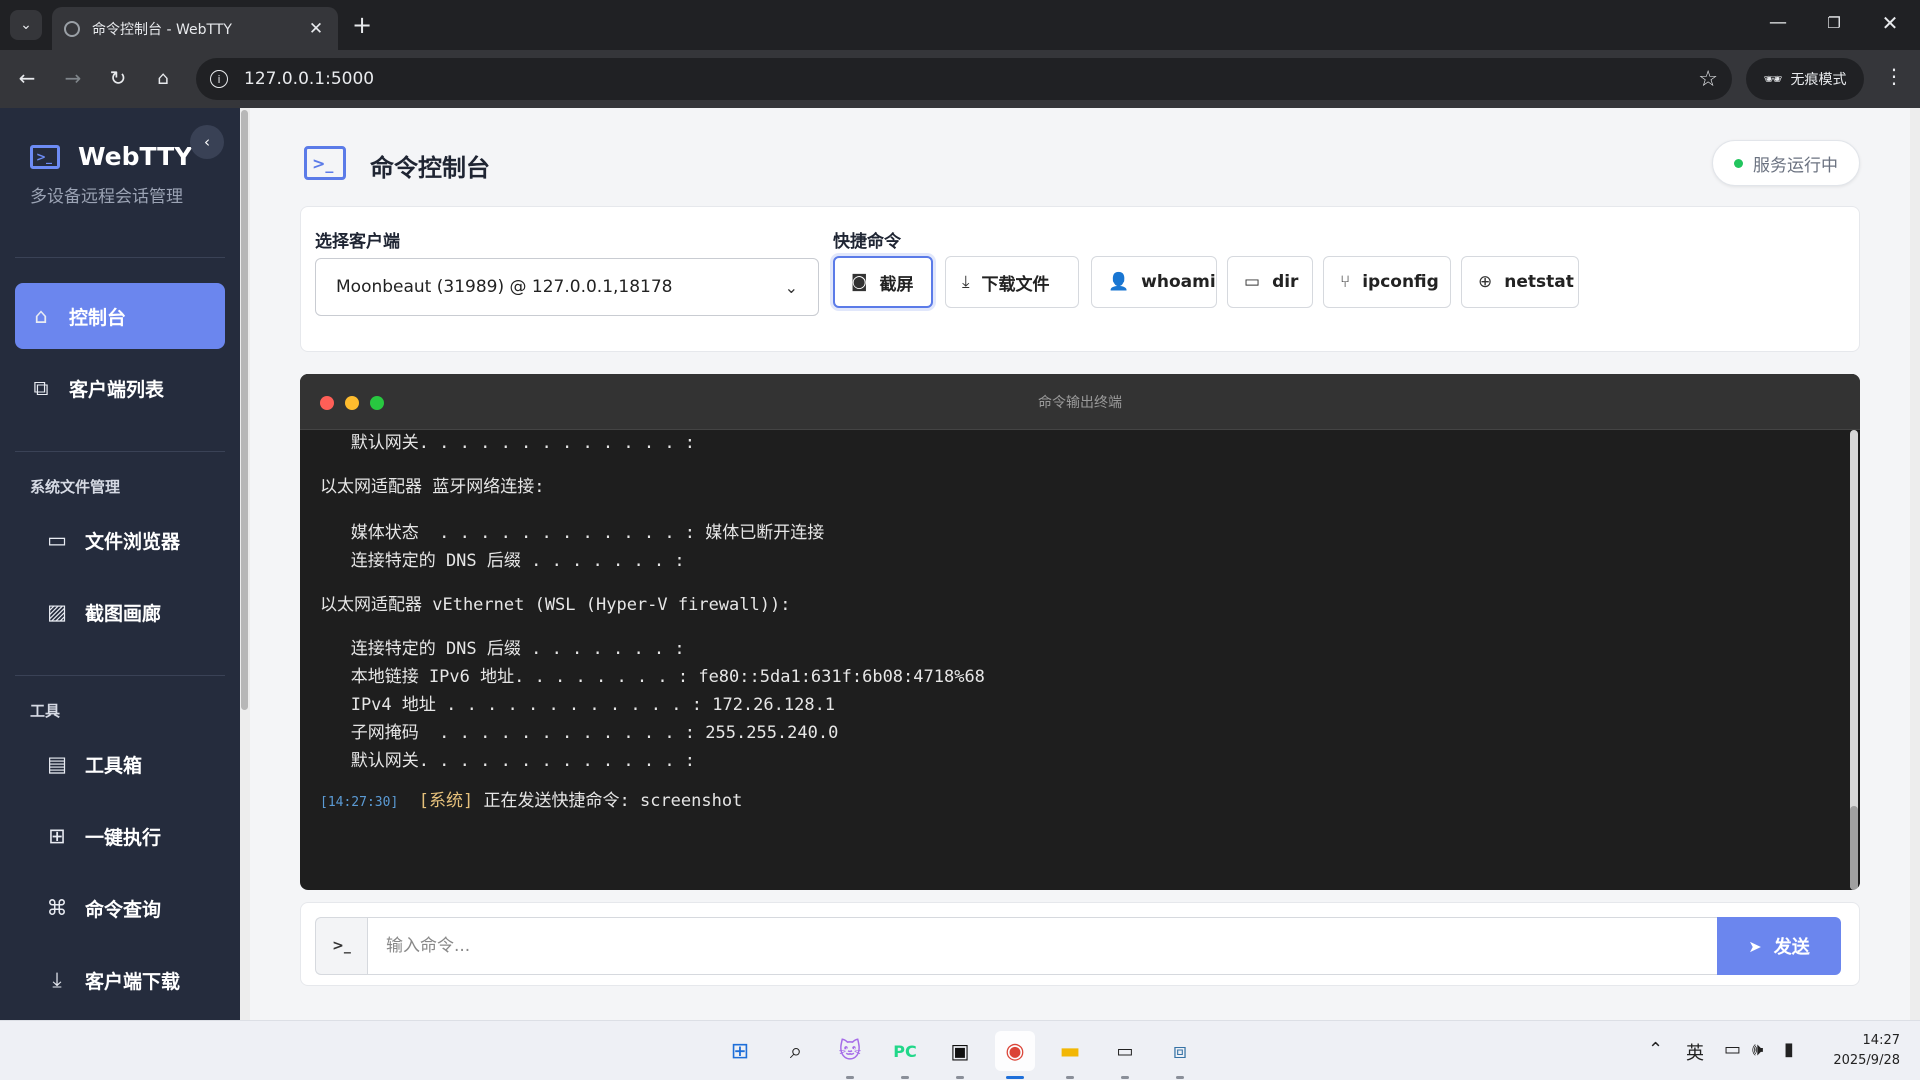 The height and width of the screenshot is (1080, 1920). I want to click on terminal-line: 默认网关. . . . . . . . . . . . . :, so click(508, 761).